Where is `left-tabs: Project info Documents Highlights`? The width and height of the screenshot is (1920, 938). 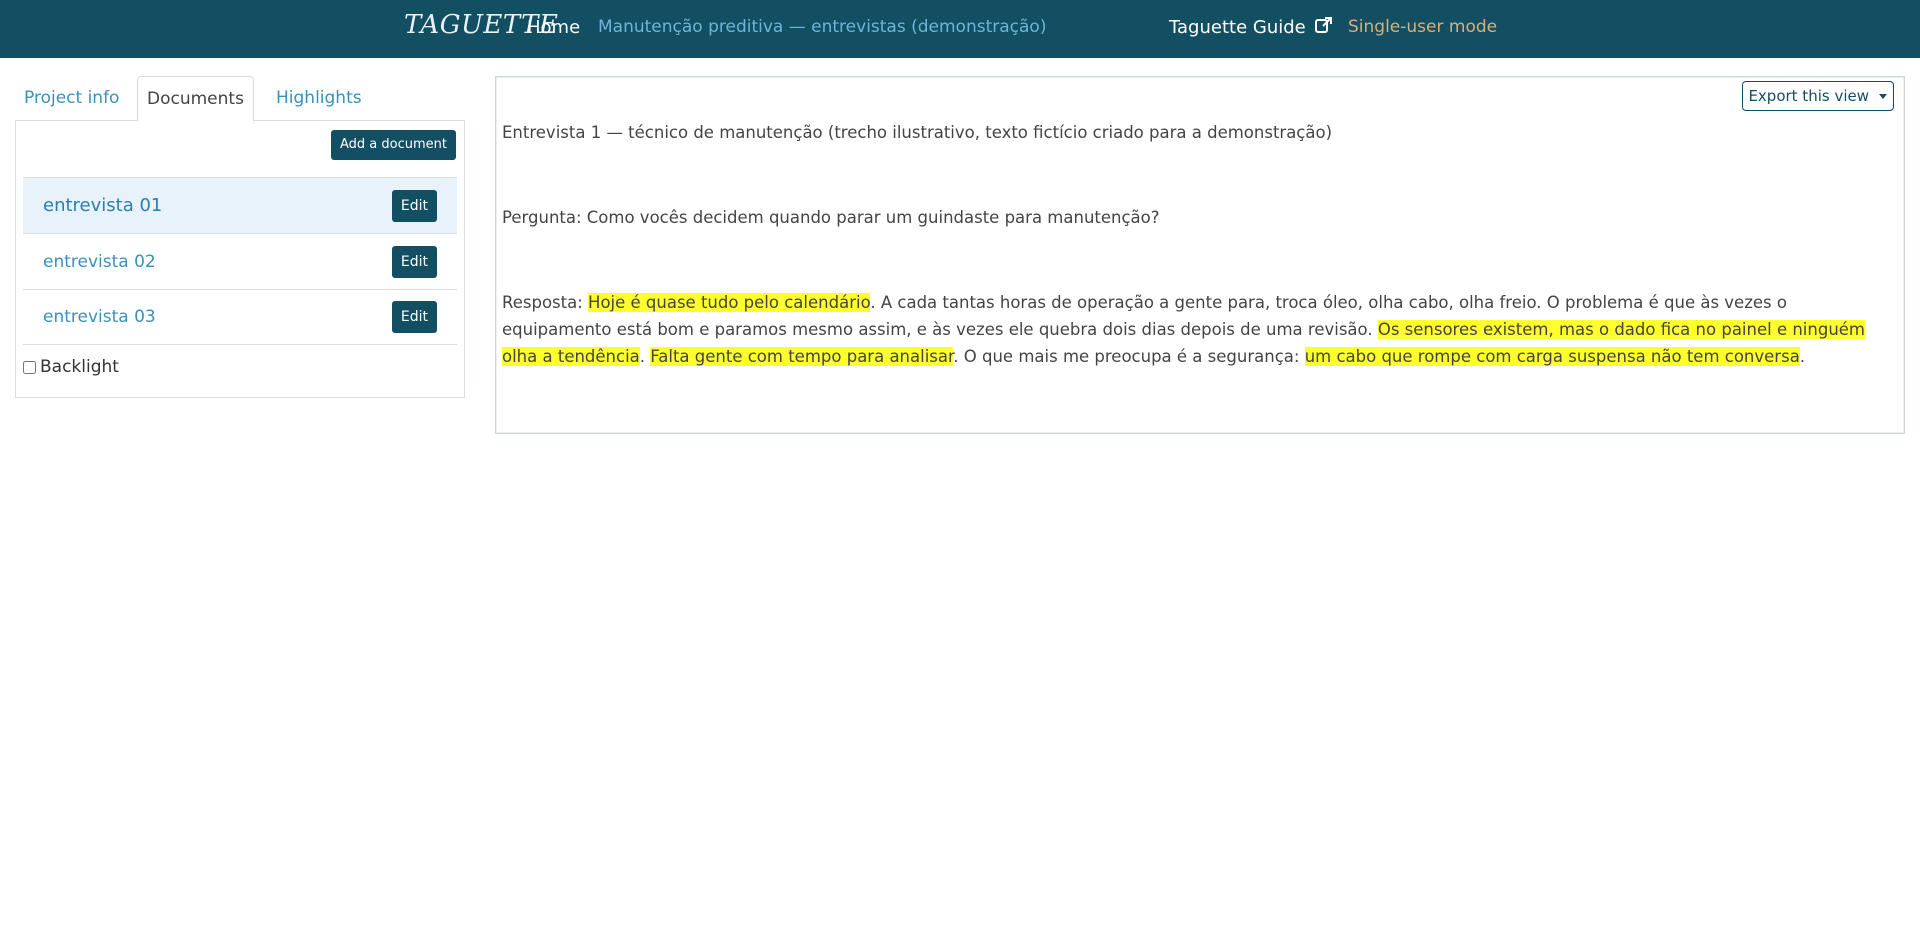 left-tabs: Project info Documents Highlights is located at coordinates (240, 99).